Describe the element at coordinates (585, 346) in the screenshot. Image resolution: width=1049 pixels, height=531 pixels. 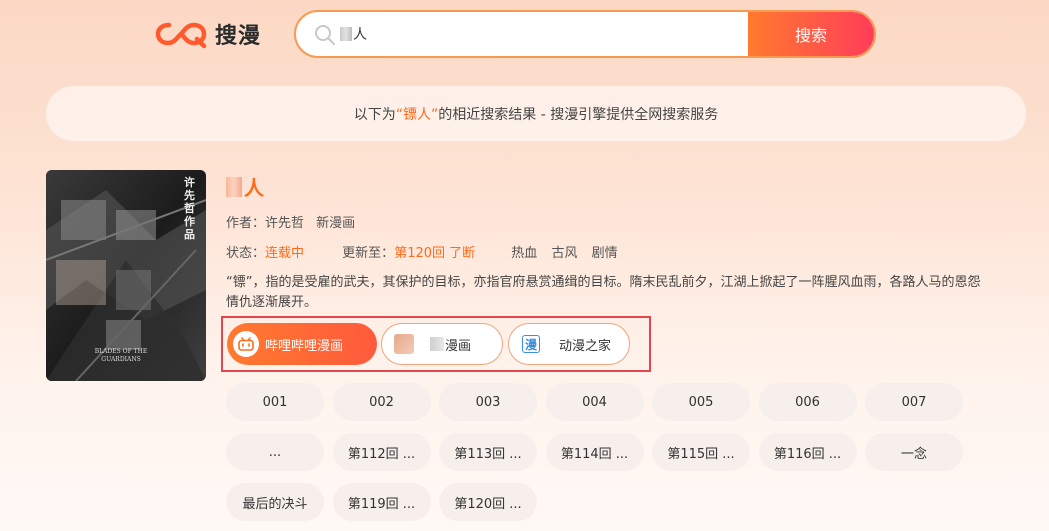
I see `source-label: 动漫之家` at that location.